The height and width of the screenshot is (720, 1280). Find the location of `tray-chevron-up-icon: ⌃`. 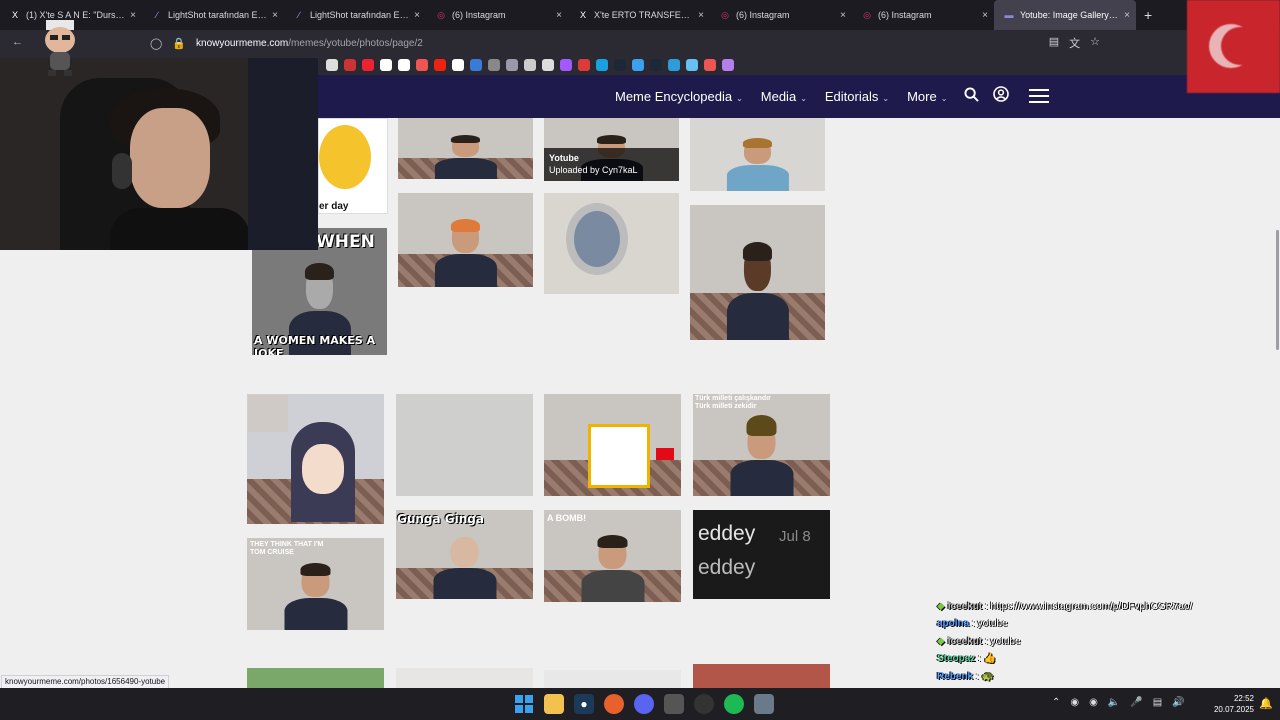

tray-chevron-up-icon: ⌃ is located at coordinates (1056, 702).